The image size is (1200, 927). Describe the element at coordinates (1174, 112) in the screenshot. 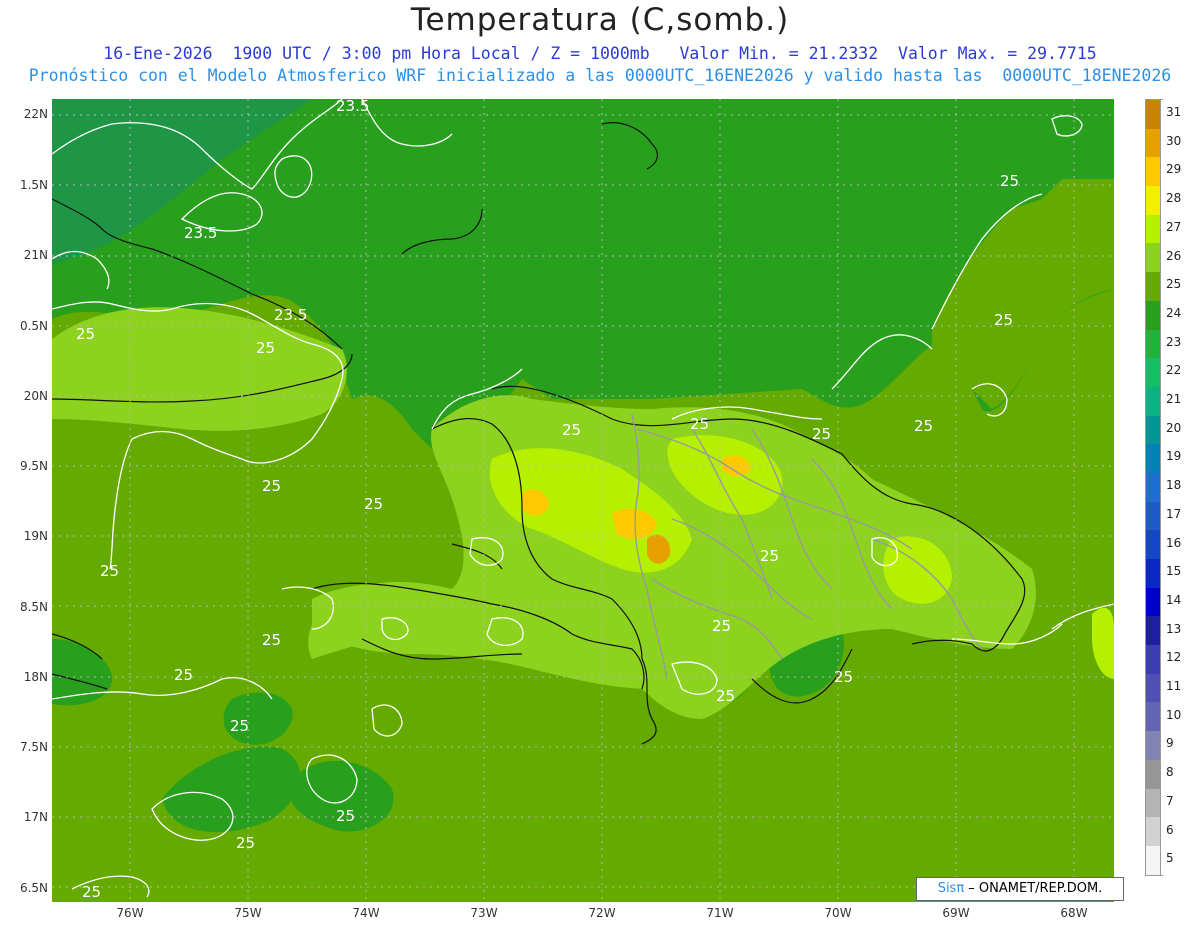

I see `colorbar-label: 31` at that location.